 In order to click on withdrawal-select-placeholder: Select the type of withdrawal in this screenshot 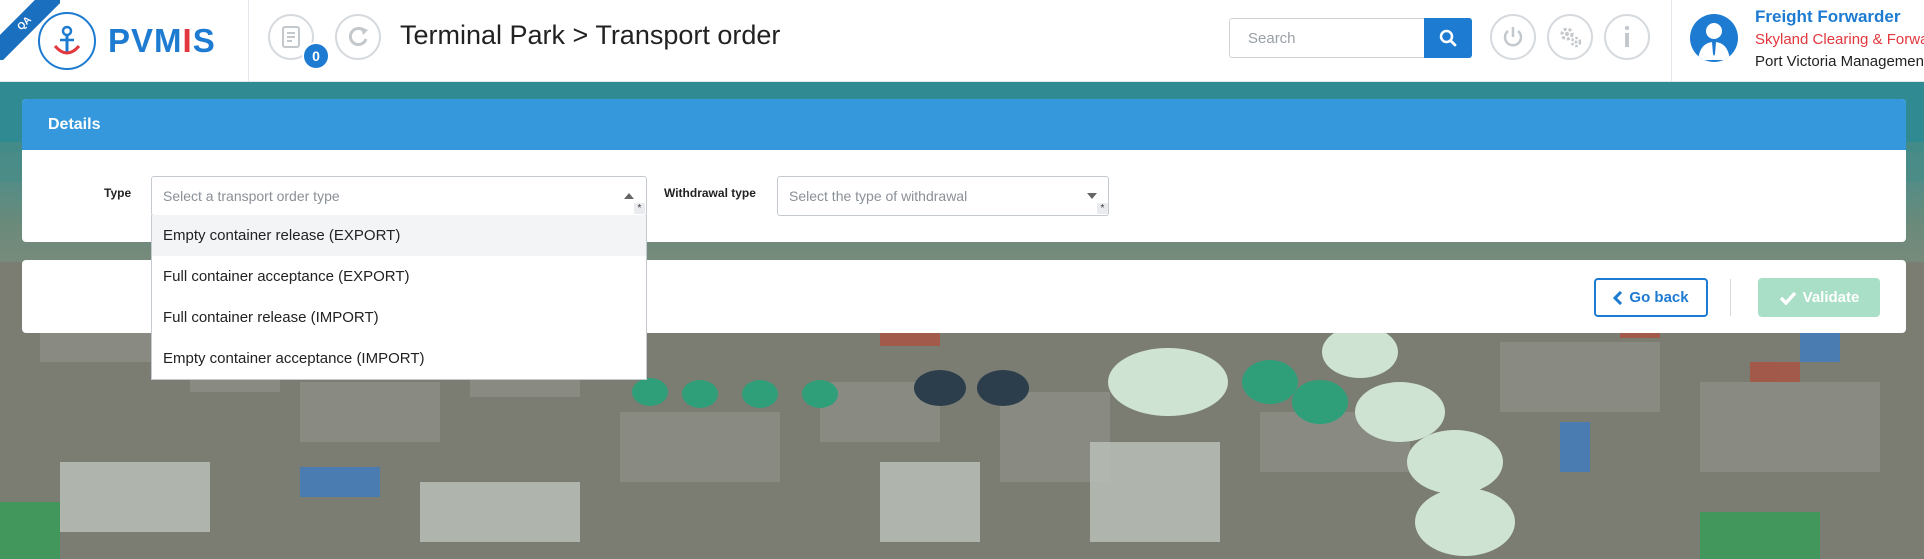, I will do `click(878, 196)`.